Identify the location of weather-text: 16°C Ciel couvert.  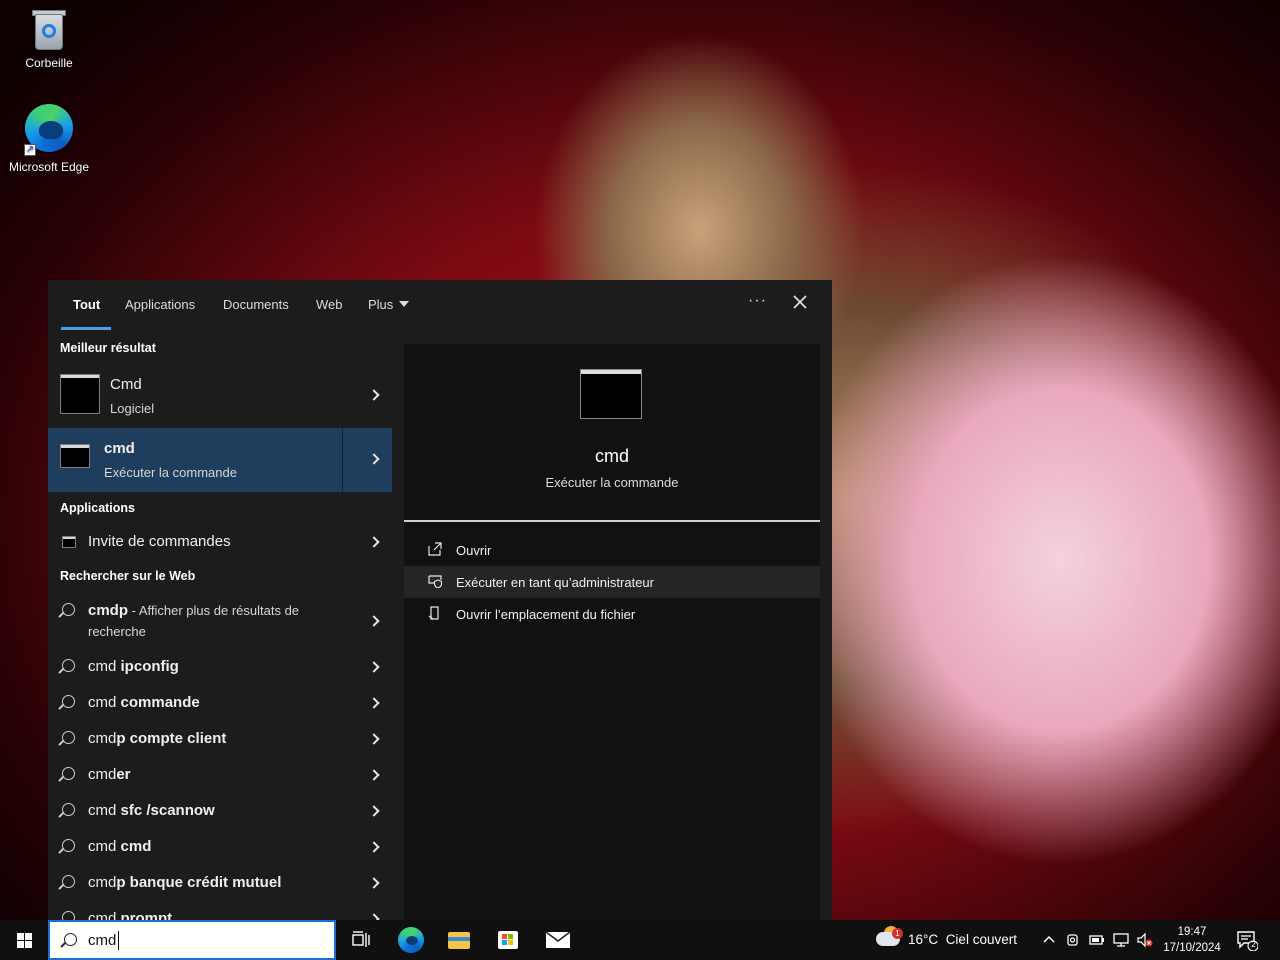
(962, 939).